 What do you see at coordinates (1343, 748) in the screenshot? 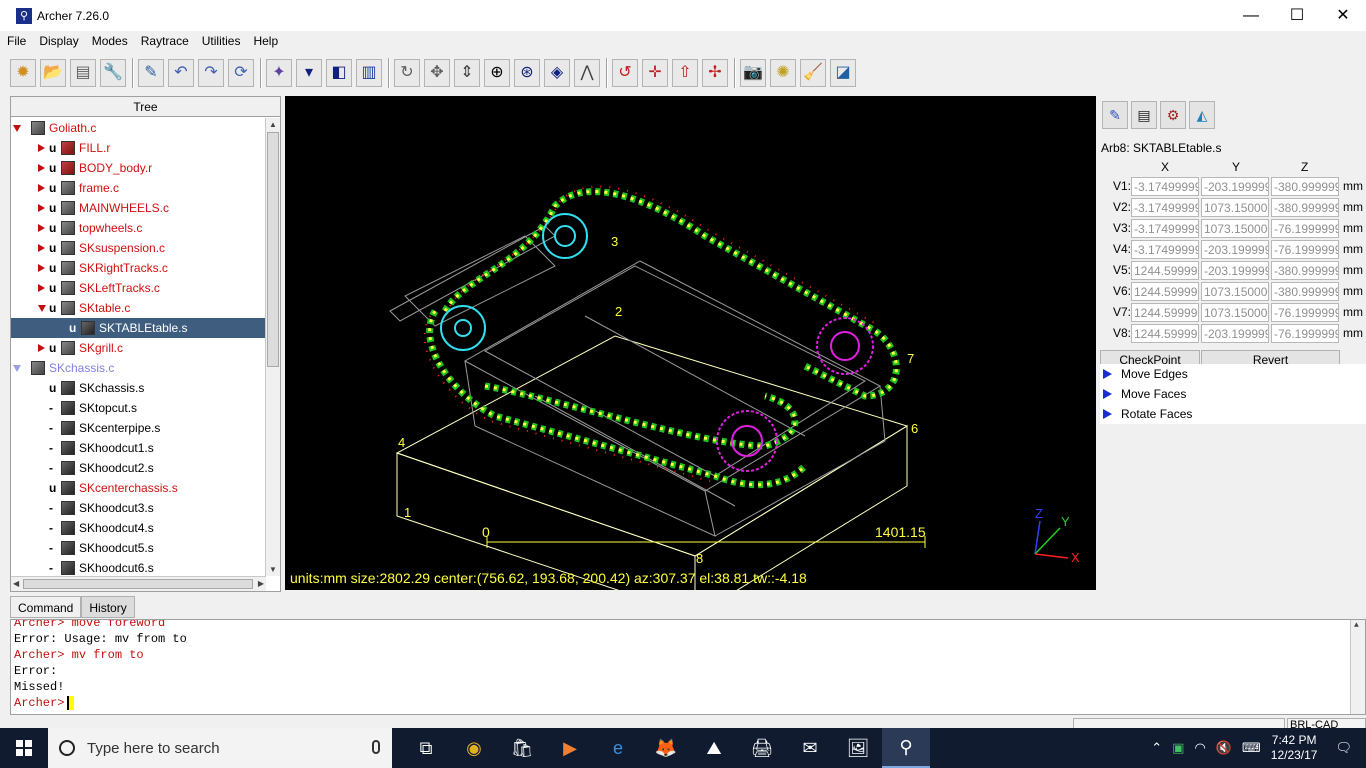
I see `notifications-icon: 🗨` at bounding box center [1343, 748].